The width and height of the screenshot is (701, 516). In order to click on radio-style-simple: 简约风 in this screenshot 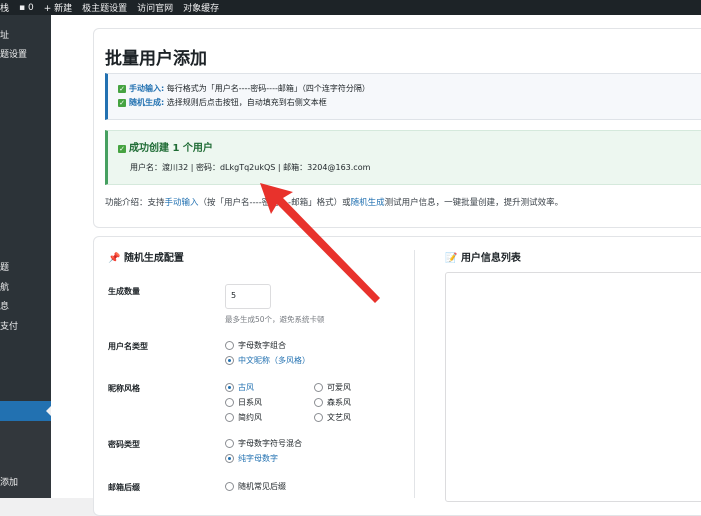, I will do `click(243, 417)`.